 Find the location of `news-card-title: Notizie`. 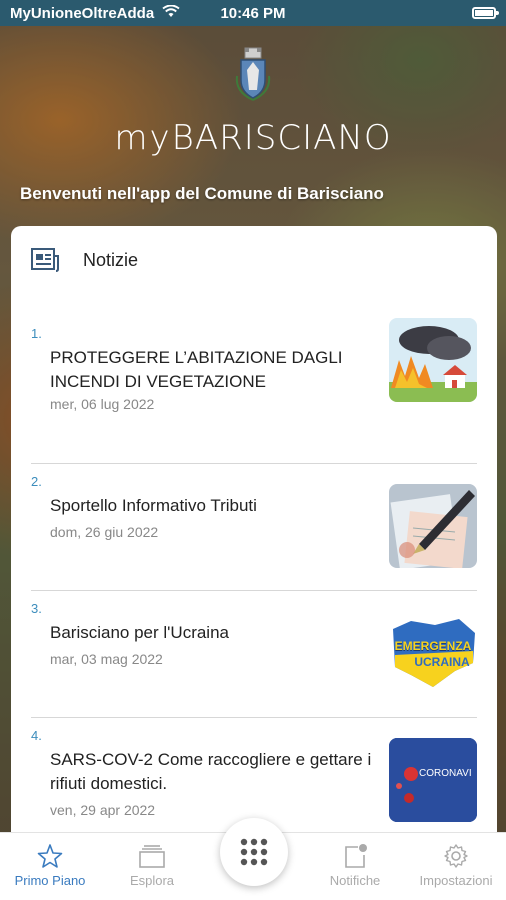

news-card-title: Notizie is located at coordinates (111, 259).